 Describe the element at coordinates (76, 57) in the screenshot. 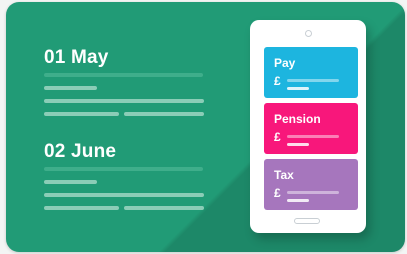

I see `entry-date-may: 01 May` at that location.